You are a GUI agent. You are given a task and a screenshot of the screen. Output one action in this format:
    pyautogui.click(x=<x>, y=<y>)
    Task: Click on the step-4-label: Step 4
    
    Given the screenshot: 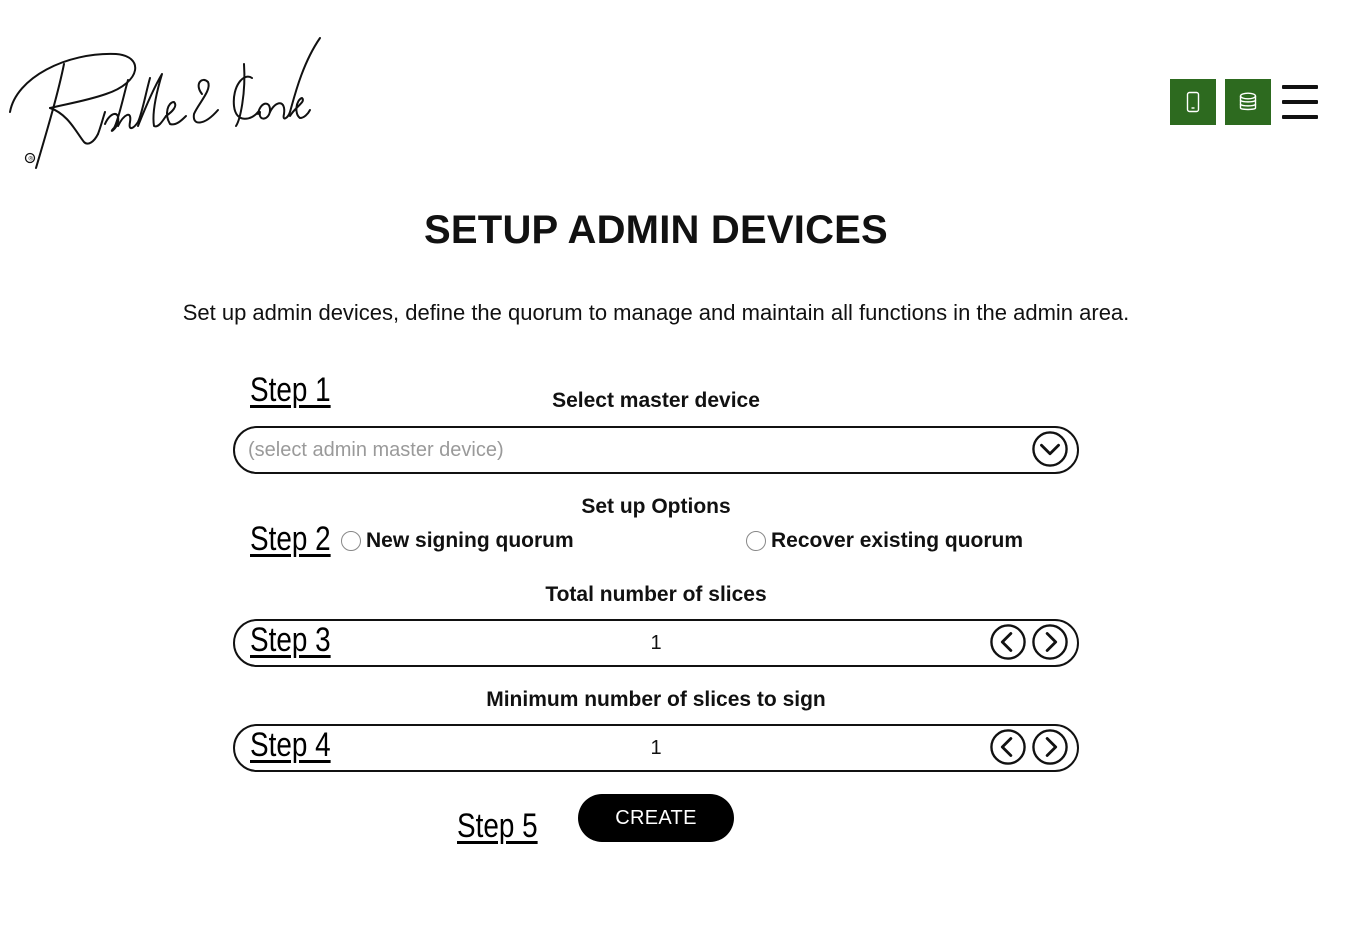 What is the action you would take?
    pyautogui.click(x=290, y=745)
    